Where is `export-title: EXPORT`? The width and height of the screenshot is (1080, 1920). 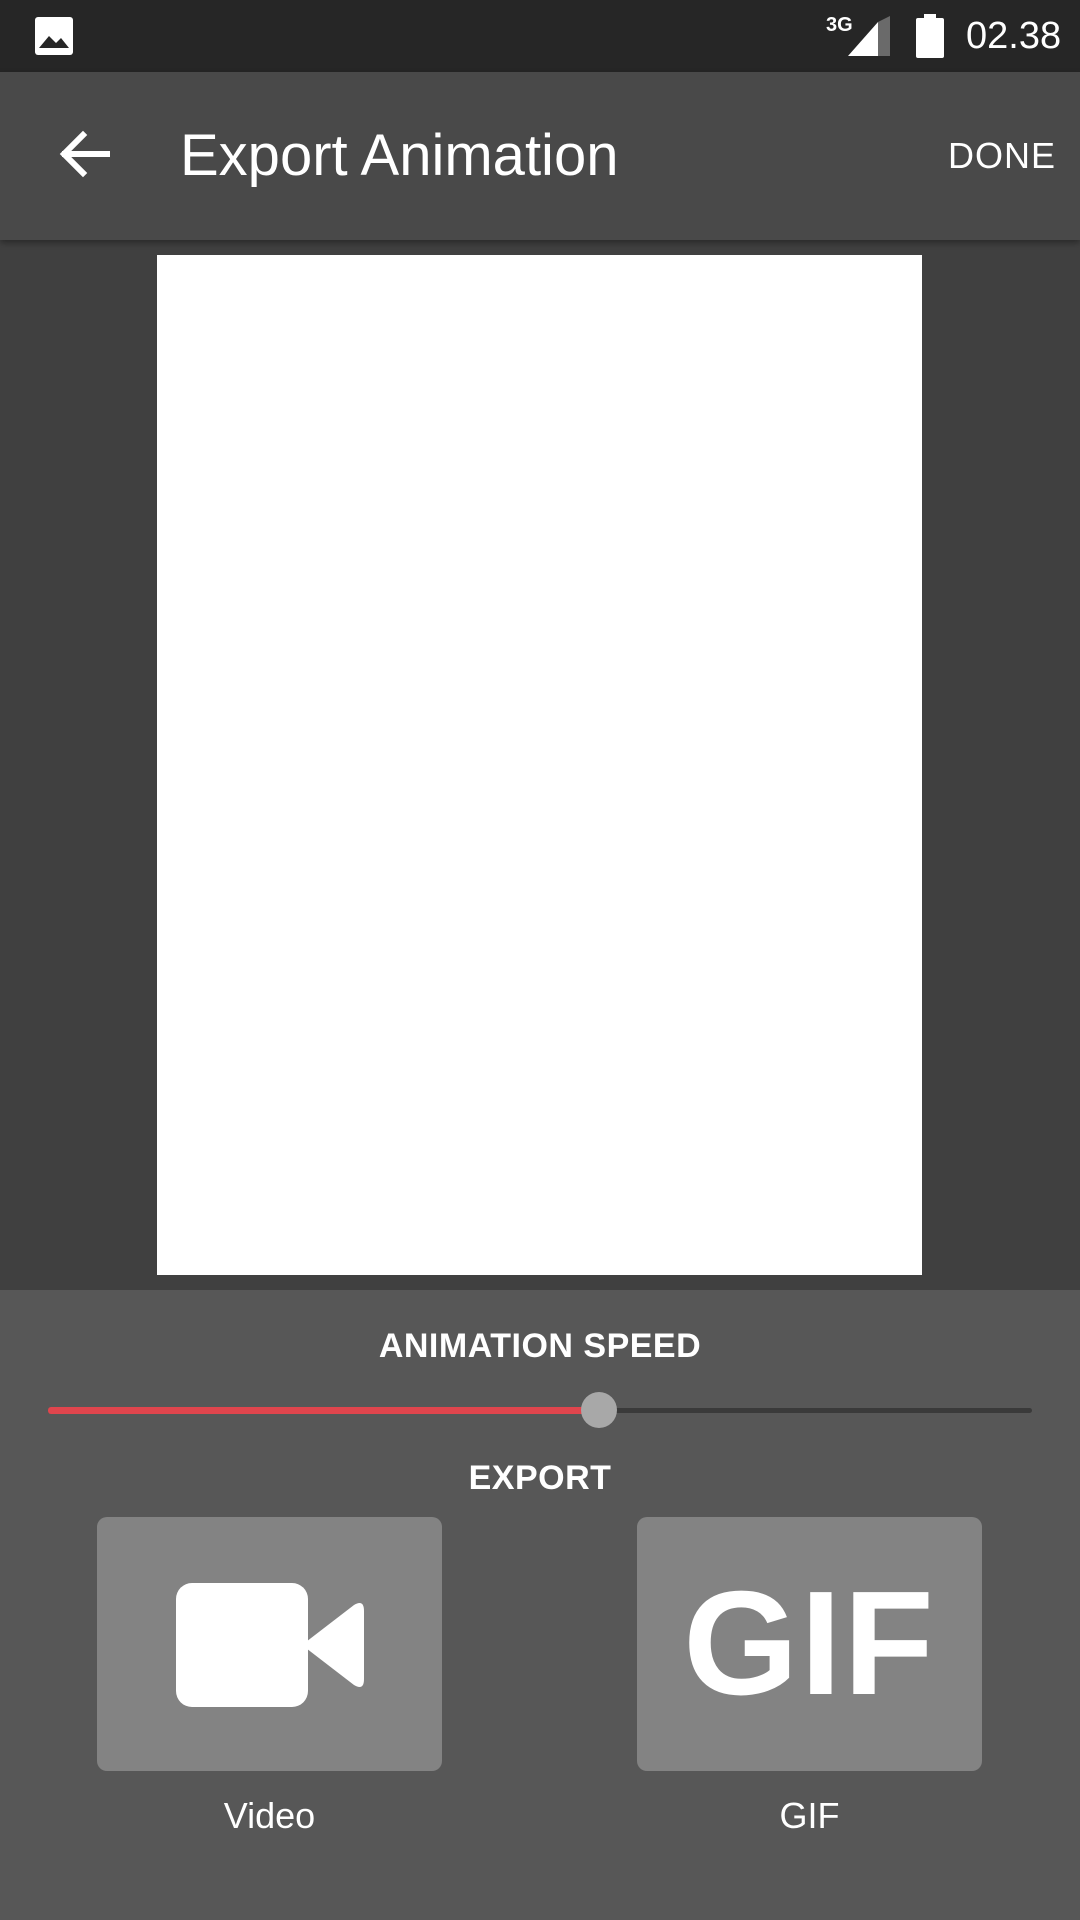 export-title: EXPORT is located at coordinates (540, 1478).